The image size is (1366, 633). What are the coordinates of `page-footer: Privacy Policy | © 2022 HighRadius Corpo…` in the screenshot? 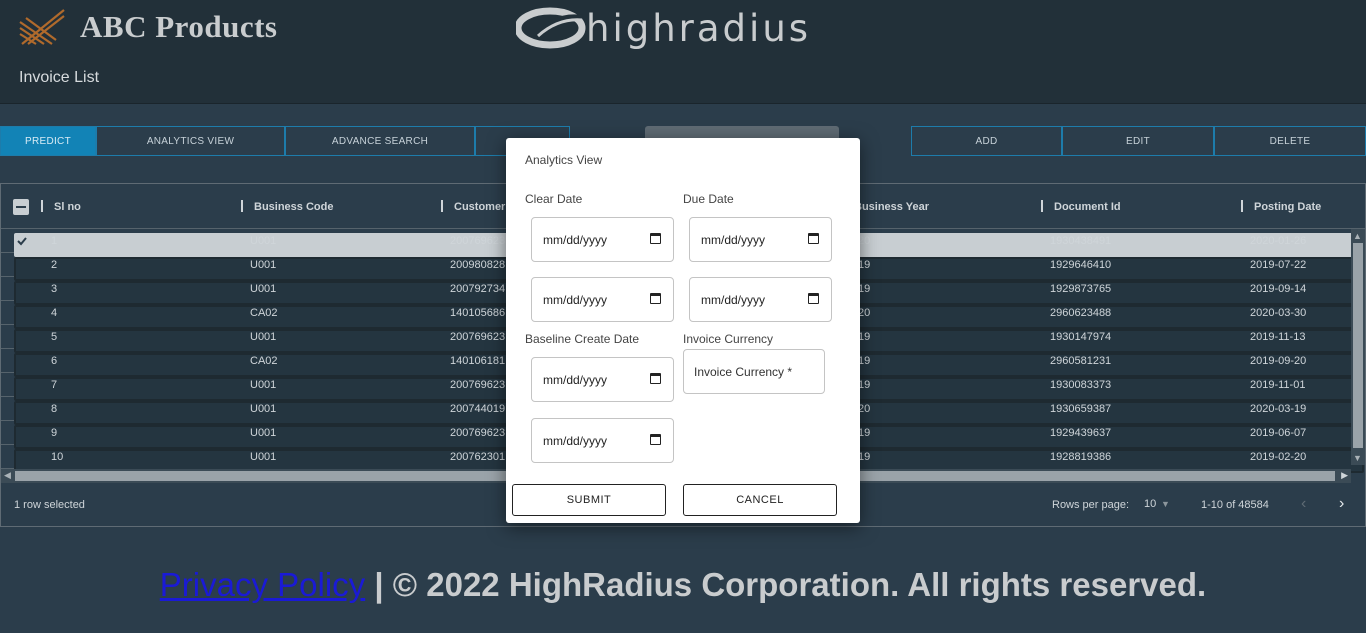 It's located at (683, 585).